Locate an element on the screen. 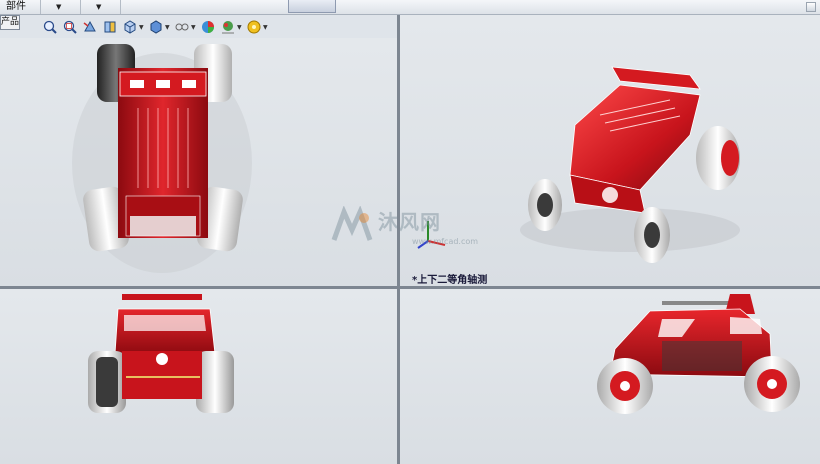  watermark-url: www.mfcad.com is located at coordinates (445, 241).